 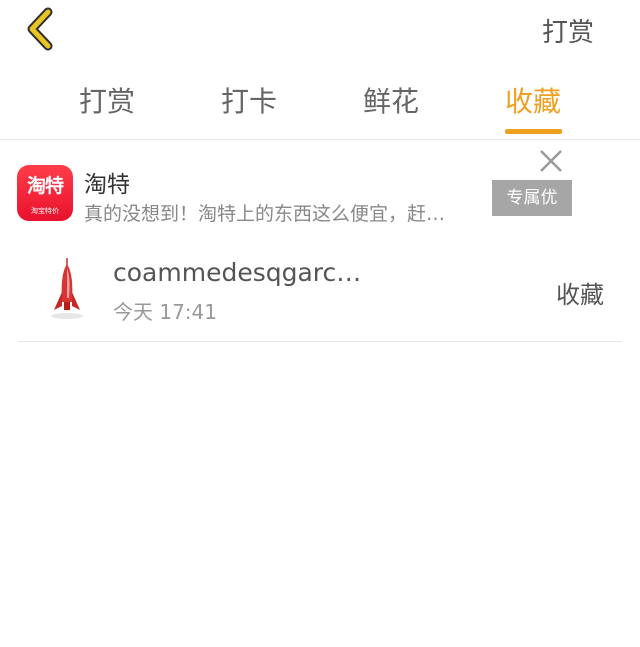 What do you see at coordinates (107, 100) in the screenshot?
I see `tab-reward: 打赏` at bounding box center [107, 100].